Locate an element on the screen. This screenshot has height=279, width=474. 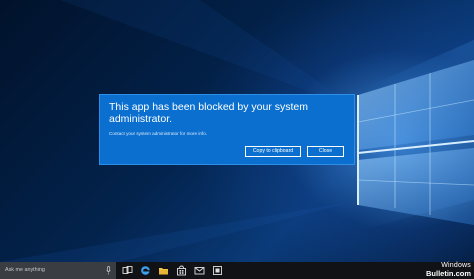
watermark-logo: Windows Bulletin.com is located at coordinates (448, 270).